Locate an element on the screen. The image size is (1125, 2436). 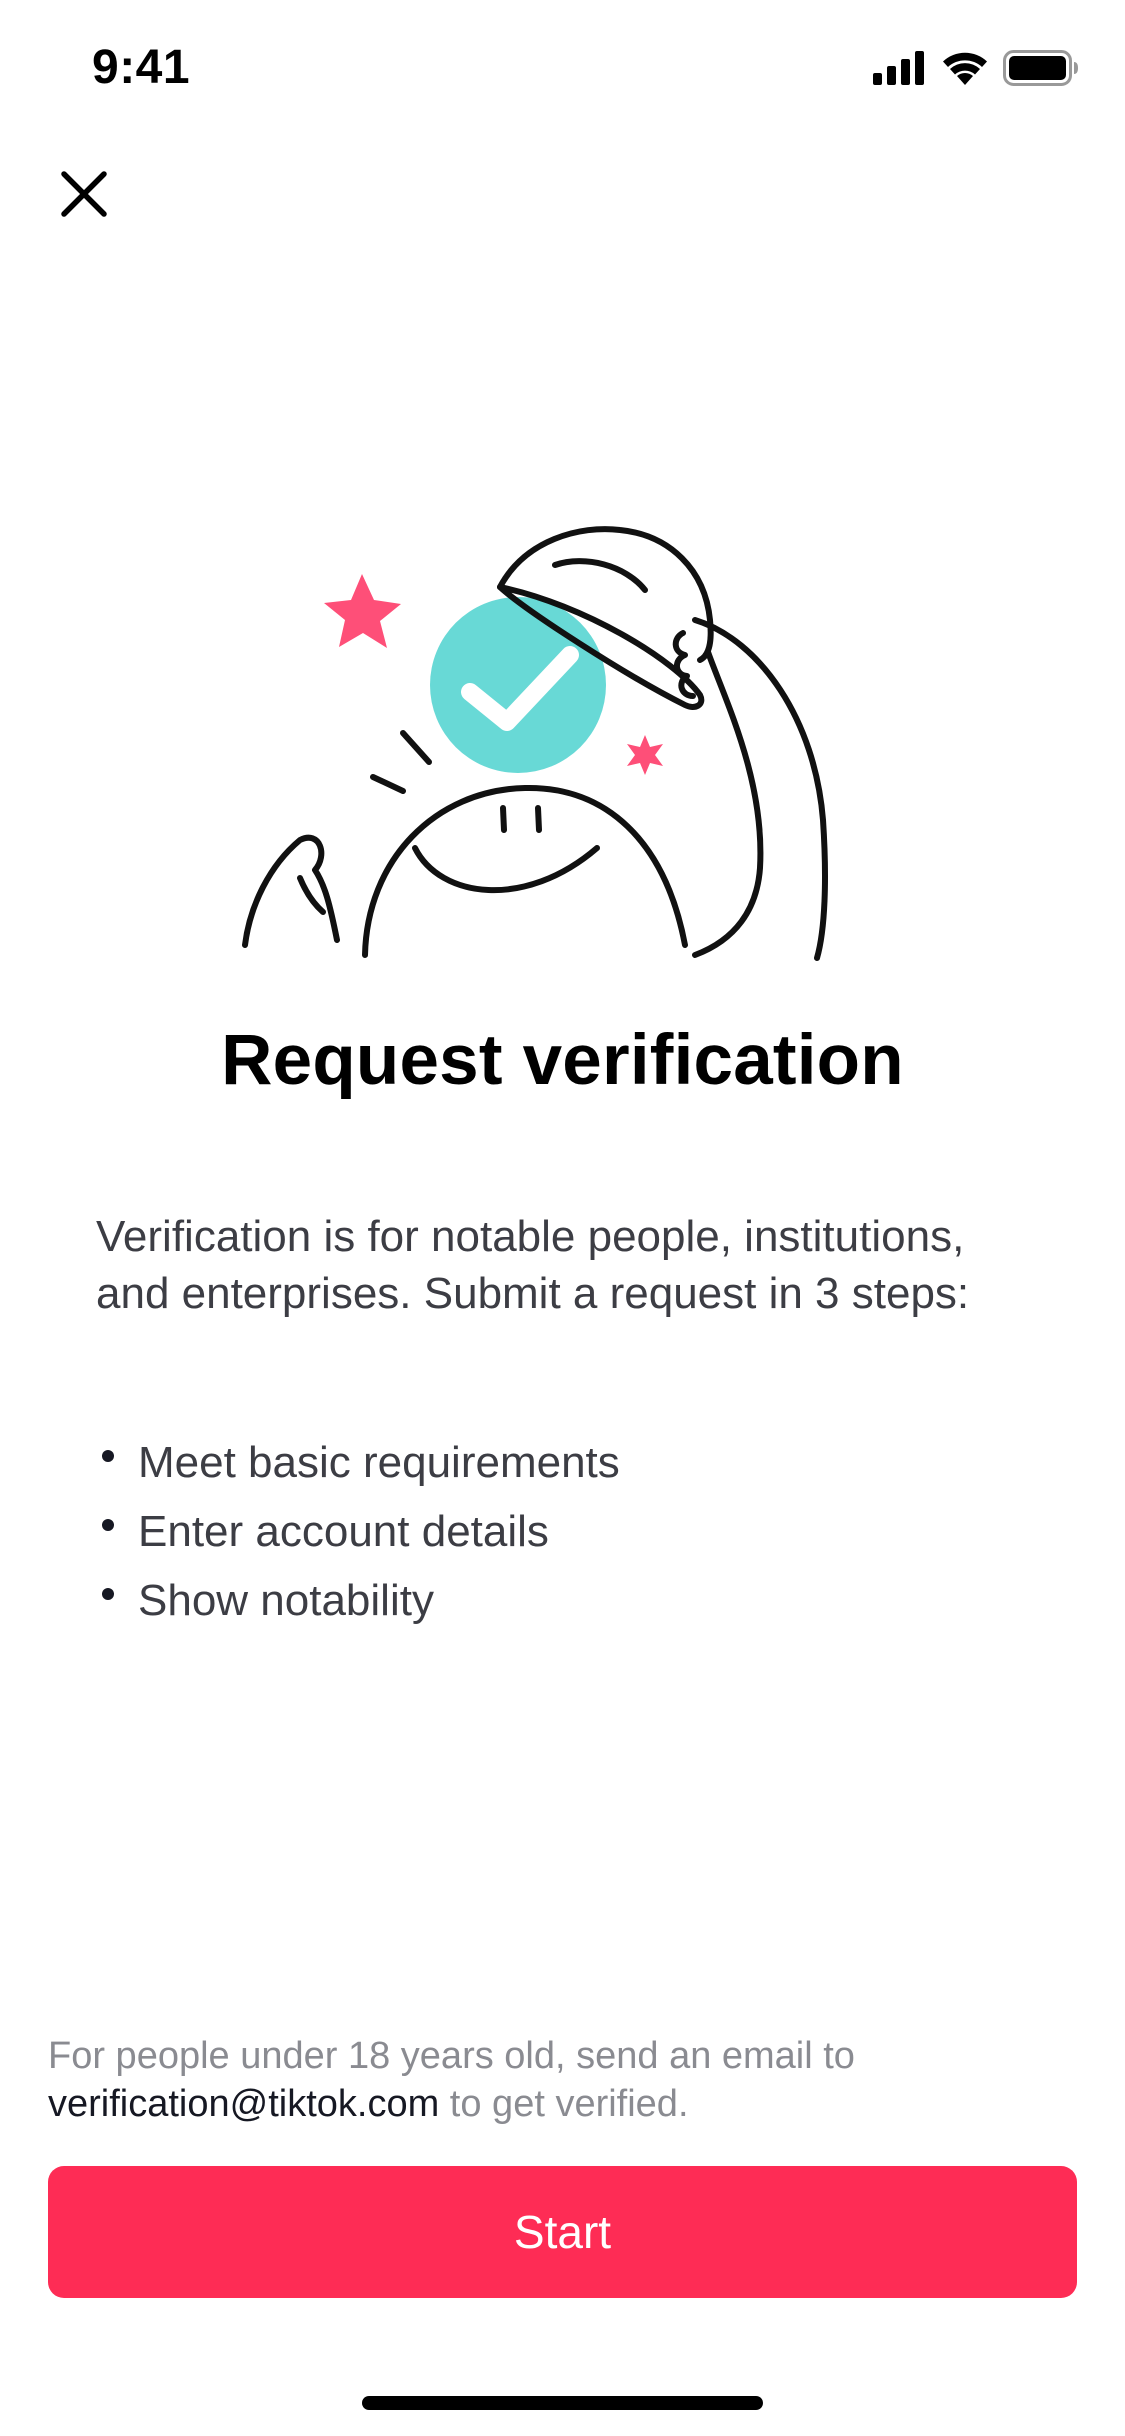
step-label: Enter account details is located at coordinates (343, 1531).